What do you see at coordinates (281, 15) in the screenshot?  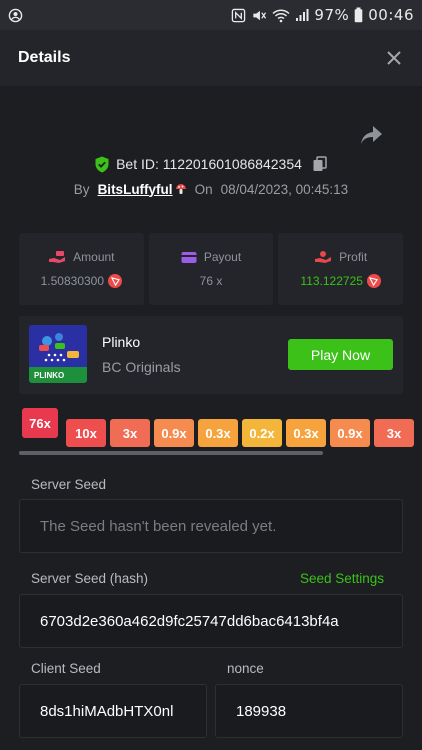 I see `wifi-icon` at bounding box center [281, 15].